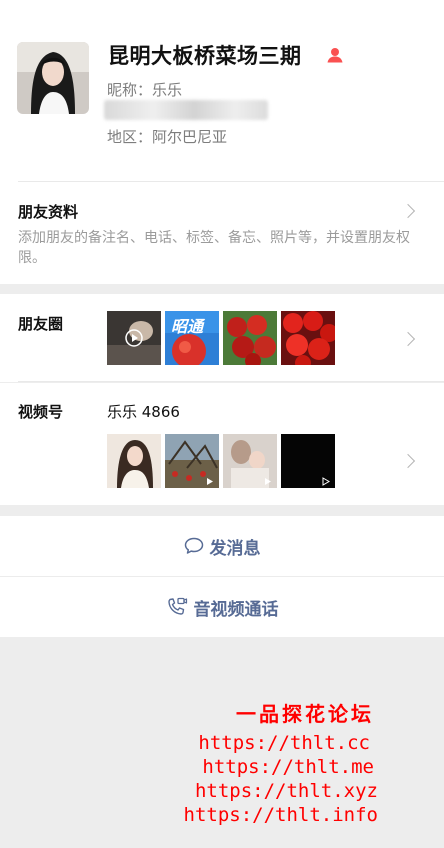 The height and width of the screenshot is (848, 444). I want to click on blurred-wechat-id, so click(186, 110).